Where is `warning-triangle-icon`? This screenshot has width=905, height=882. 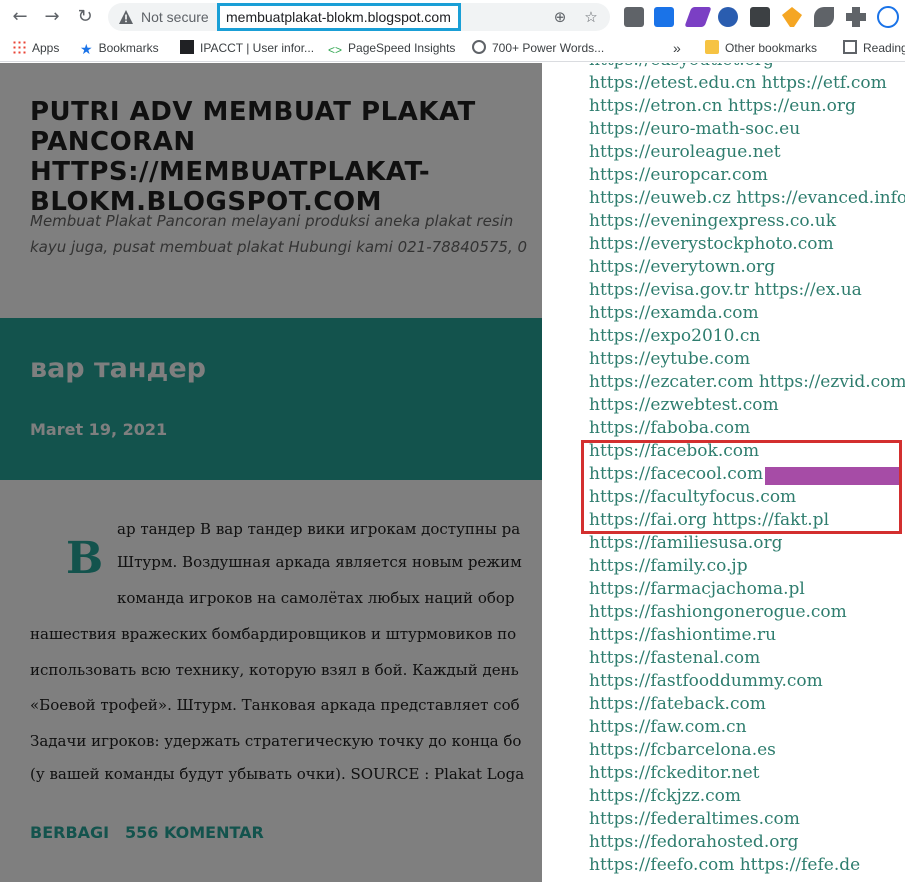
warning-triangle-icon is located at coordinates (126, 17).